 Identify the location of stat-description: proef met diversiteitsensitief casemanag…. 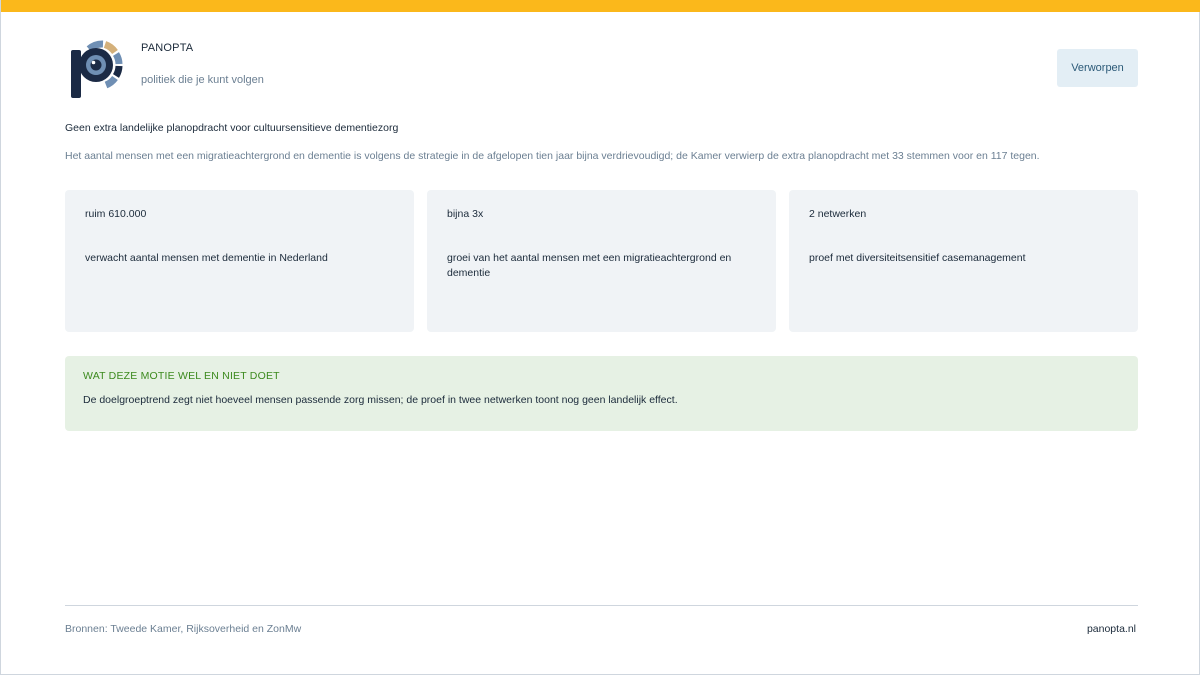
(917, 258).